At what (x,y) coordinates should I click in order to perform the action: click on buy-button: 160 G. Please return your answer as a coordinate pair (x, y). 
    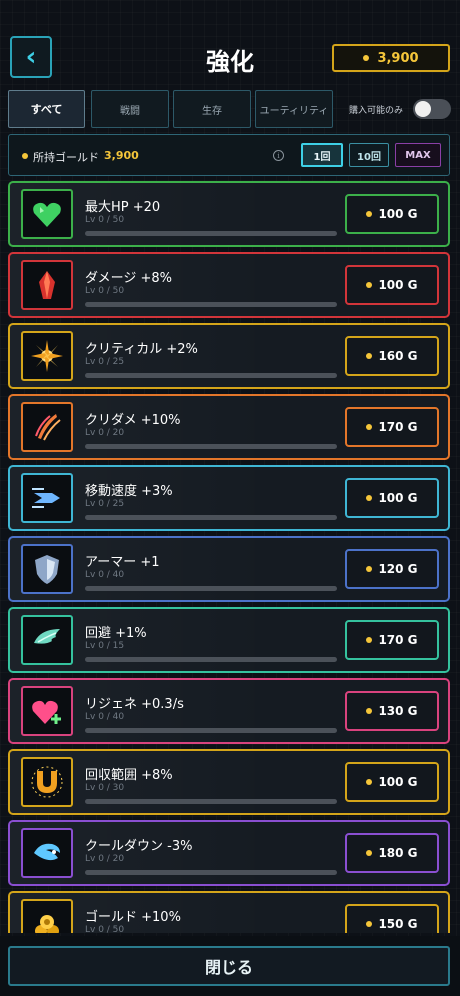
    Looking at the image, I should click on (392, 356).